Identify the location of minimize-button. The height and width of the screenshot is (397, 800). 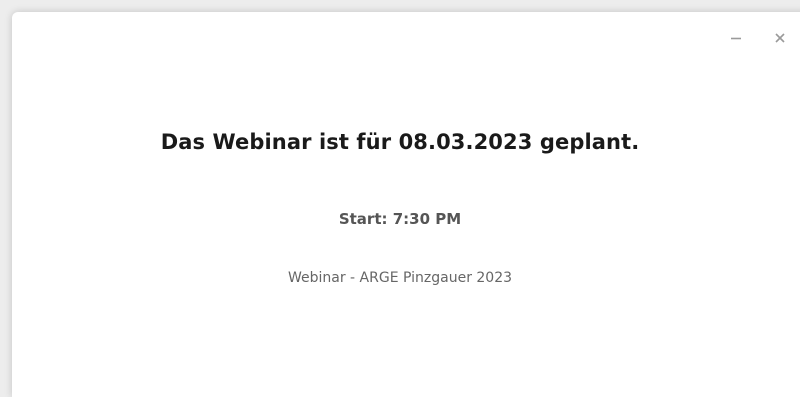
(736, 38).